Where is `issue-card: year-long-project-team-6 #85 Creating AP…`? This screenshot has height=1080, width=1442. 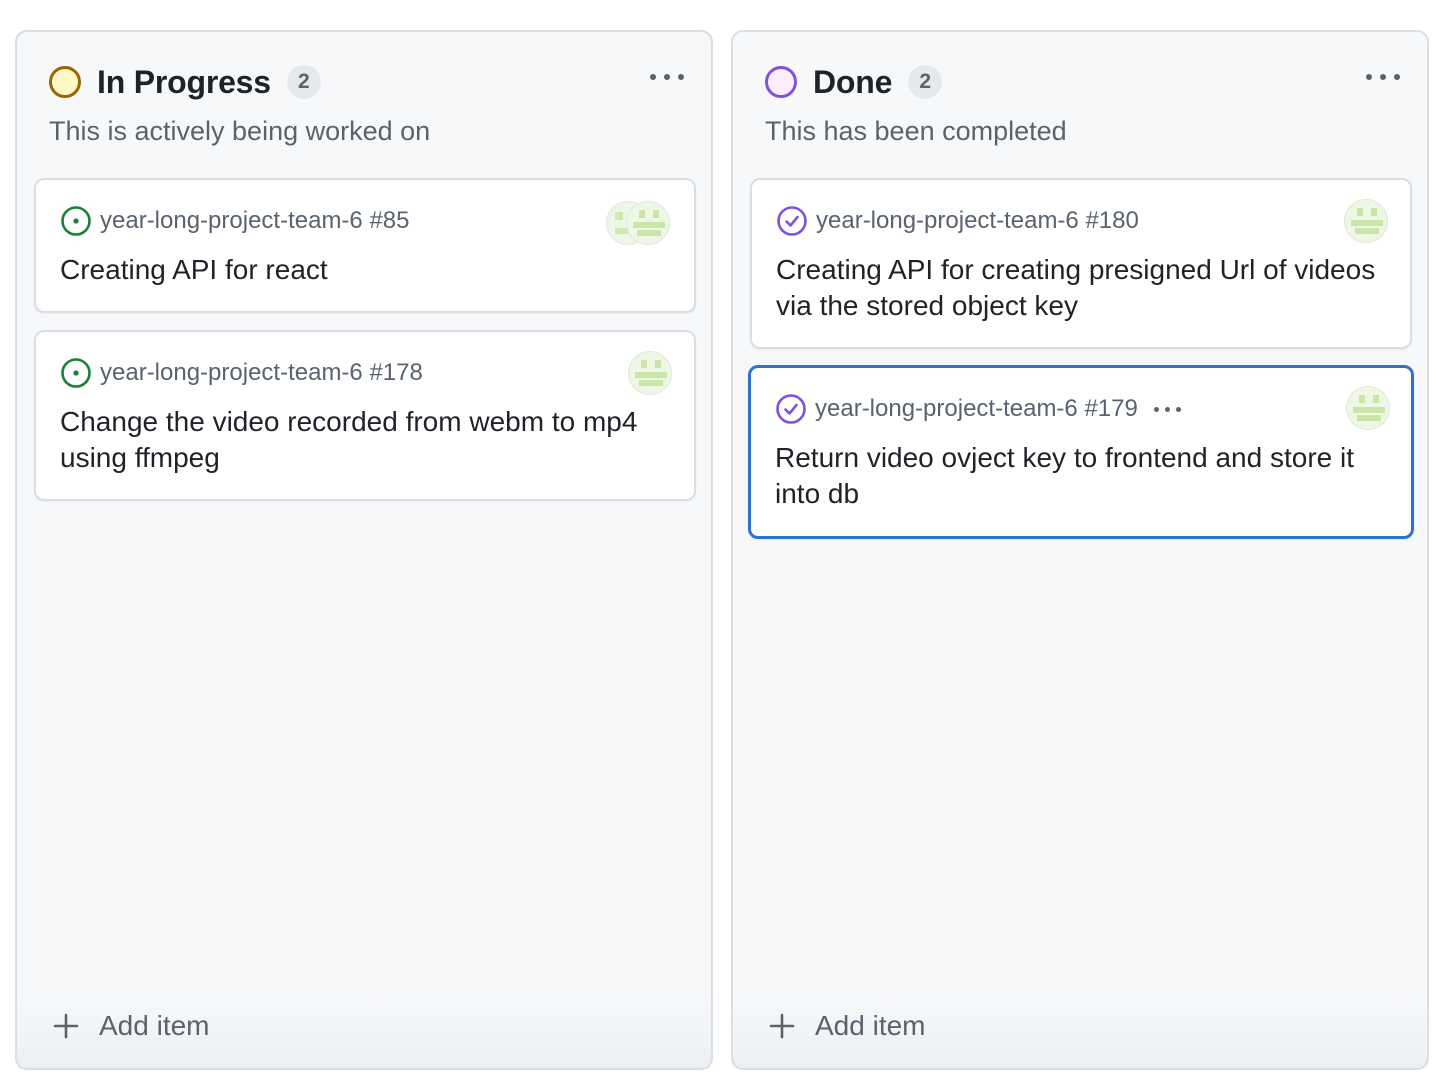
issue-card: year-long-project-team-6 #85 Creating AP… is located at coordinates (365, 245).